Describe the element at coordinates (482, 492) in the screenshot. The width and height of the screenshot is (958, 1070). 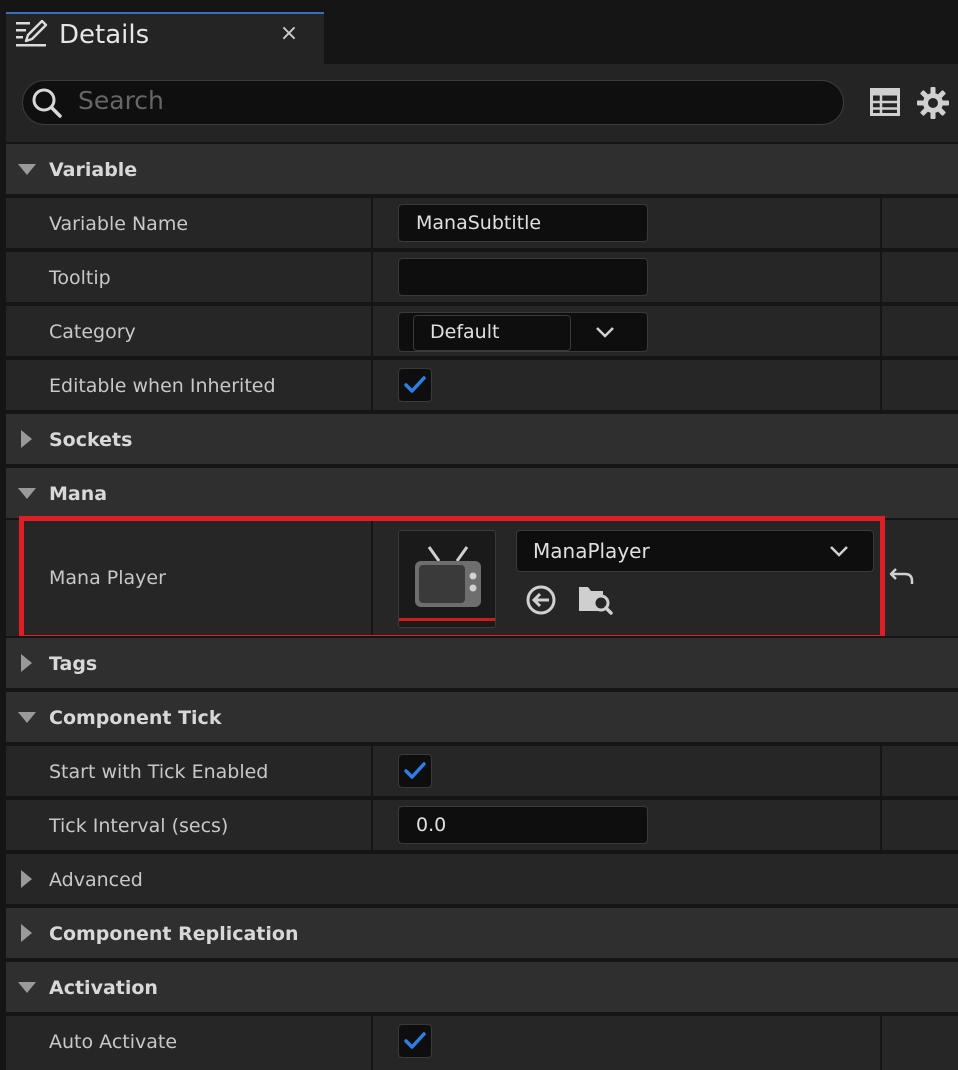
I see `section-mana: Mana` at that location.